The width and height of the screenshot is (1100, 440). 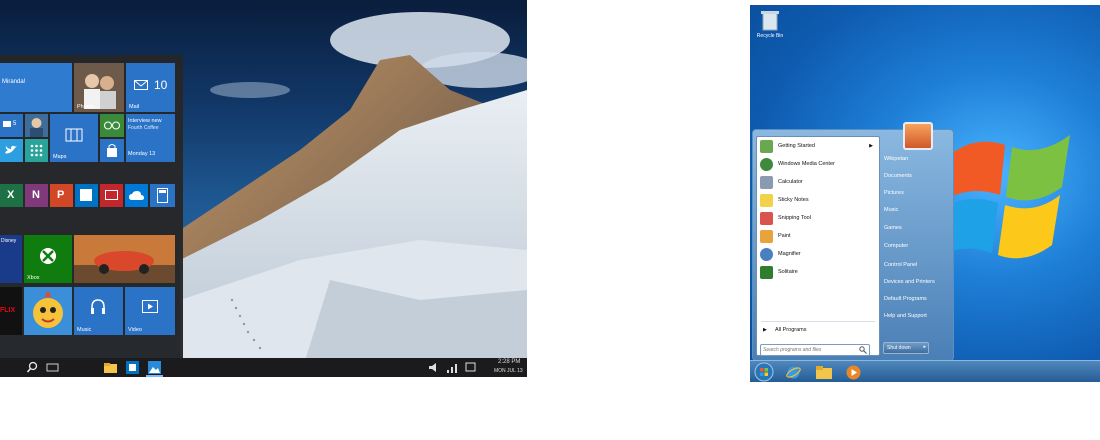 I want to click on program-windows-media-center: Windows Media Center, so click(x=818, y=165).